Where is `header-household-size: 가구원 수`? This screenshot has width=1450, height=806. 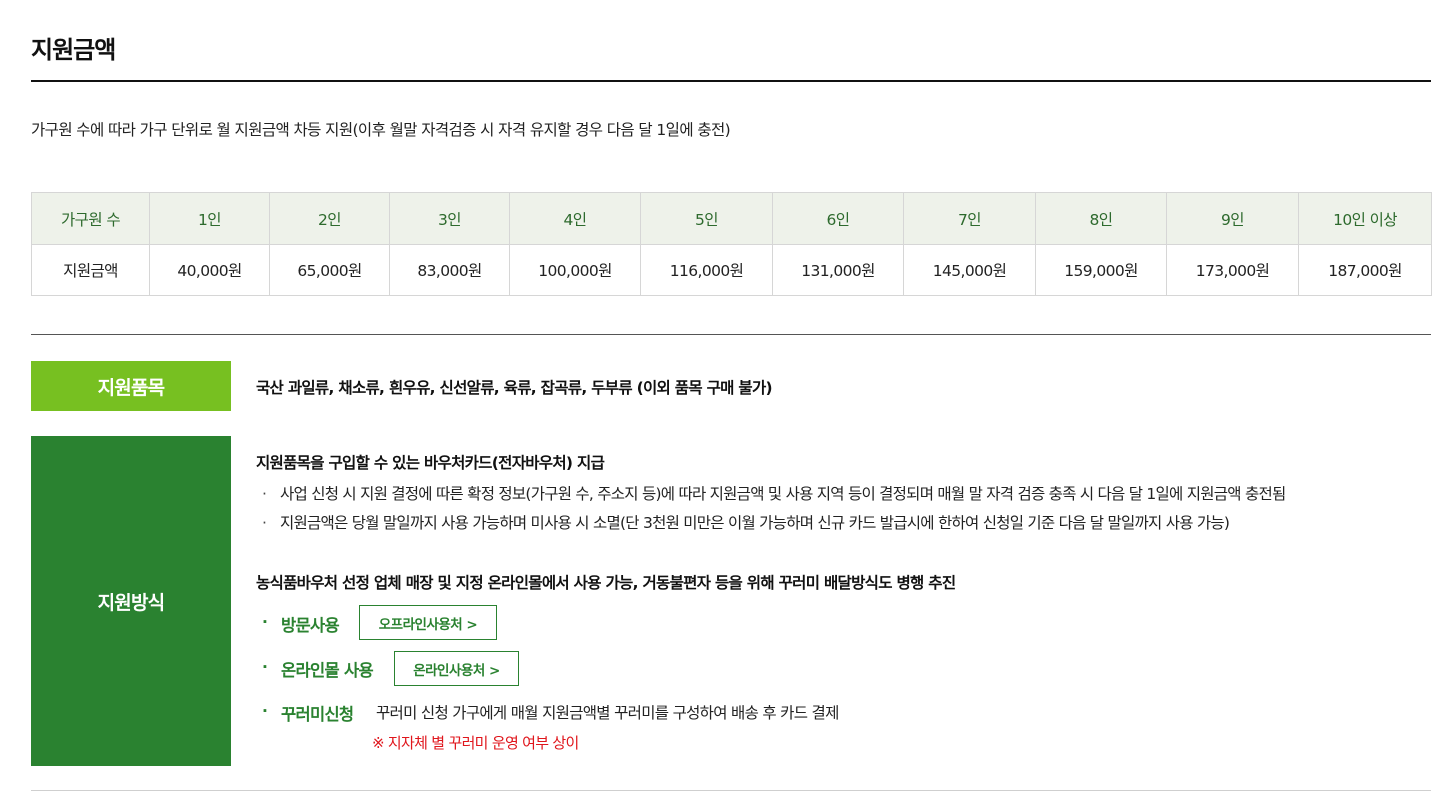 header-household-size: 가구원 수 is located at coordinates (90, 218).